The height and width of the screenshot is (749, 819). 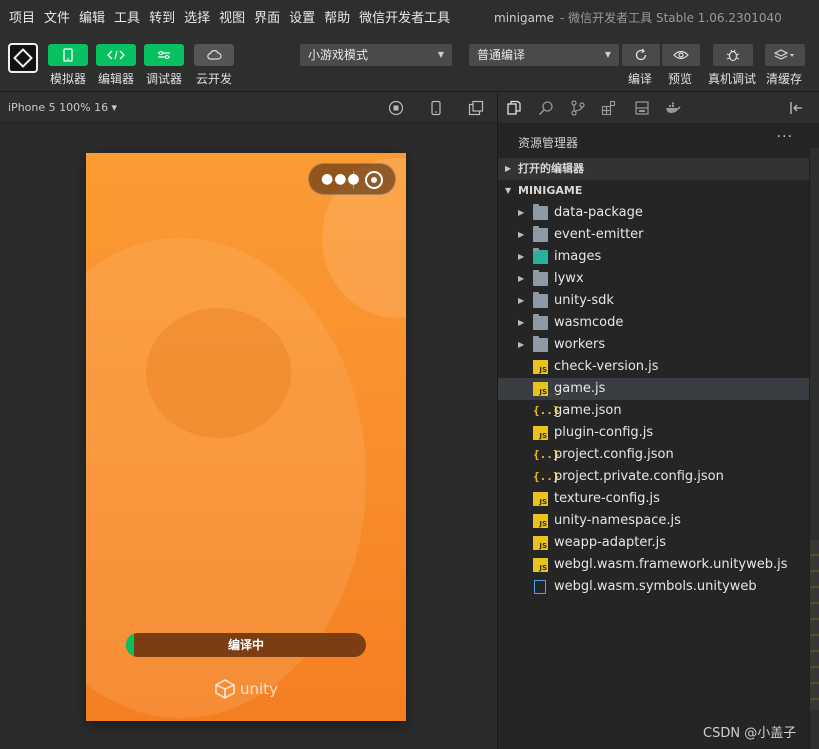 What do you see at coordinates (396, 108) in the screenshot?
I see `stop-icon` at bounding box center [396, 108].